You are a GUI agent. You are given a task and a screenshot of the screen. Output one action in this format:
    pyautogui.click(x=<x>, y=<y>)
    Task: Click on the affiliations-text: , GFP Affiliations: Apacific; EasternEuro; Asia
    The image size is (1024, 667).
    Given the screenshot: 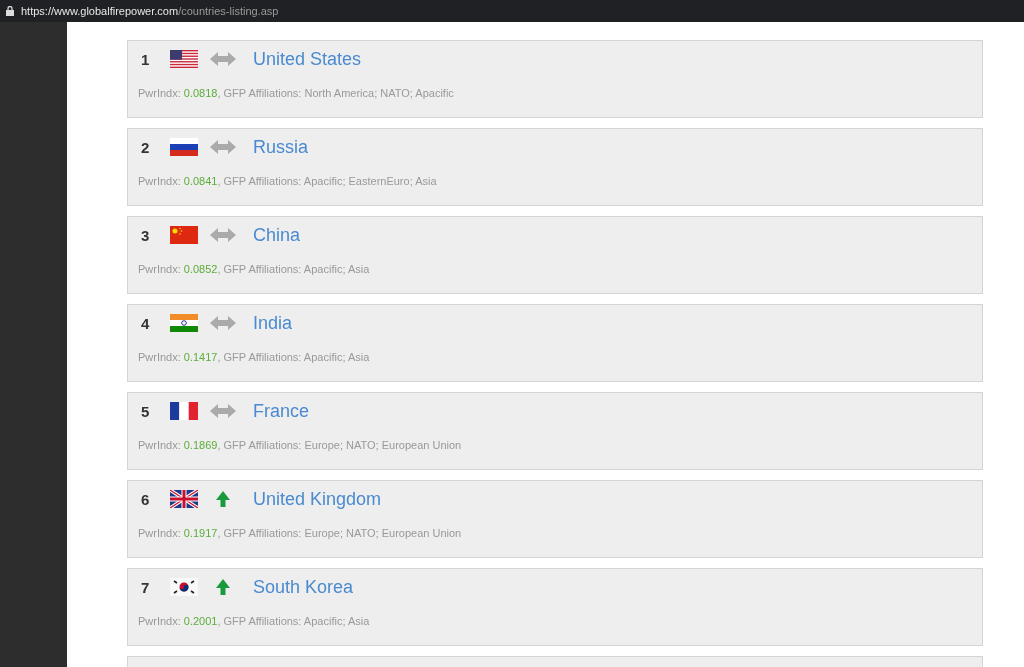 What is the action you would take?
    pyautogui.click(x=327, y=181)
    